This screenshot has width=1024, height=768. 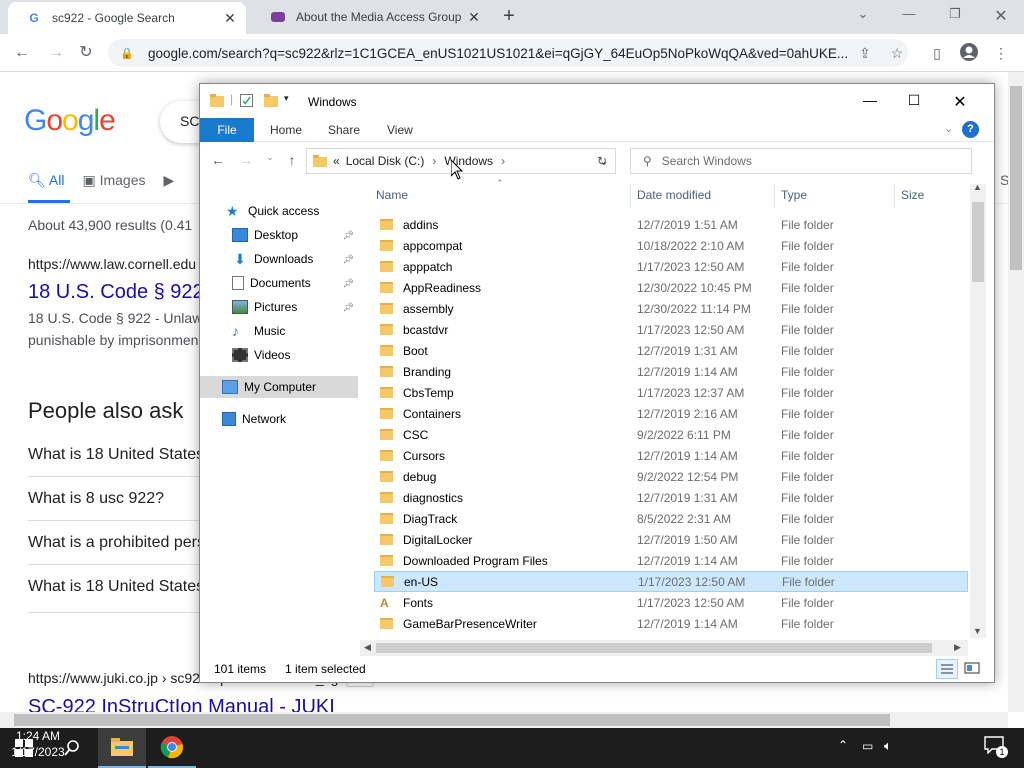 I want to click on paa-question: What is 8 usc 922?, so click(x=96, y=499).